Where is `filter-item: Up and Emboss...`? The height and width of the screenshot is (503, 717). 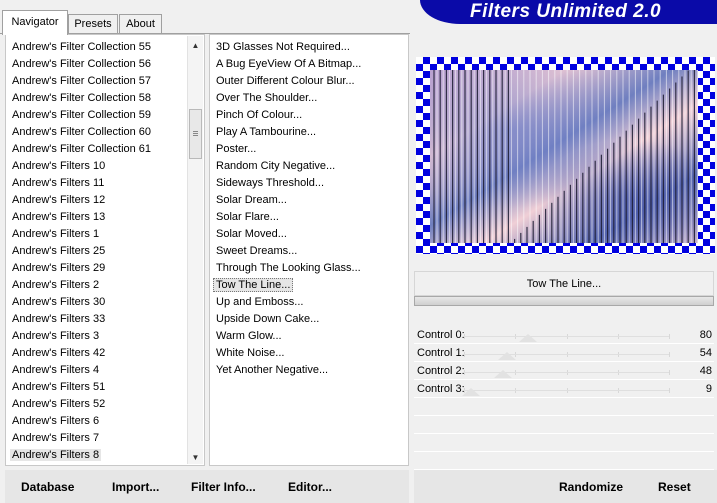 filter-item: Up and Emboss... is located at coordinates (312, 302).